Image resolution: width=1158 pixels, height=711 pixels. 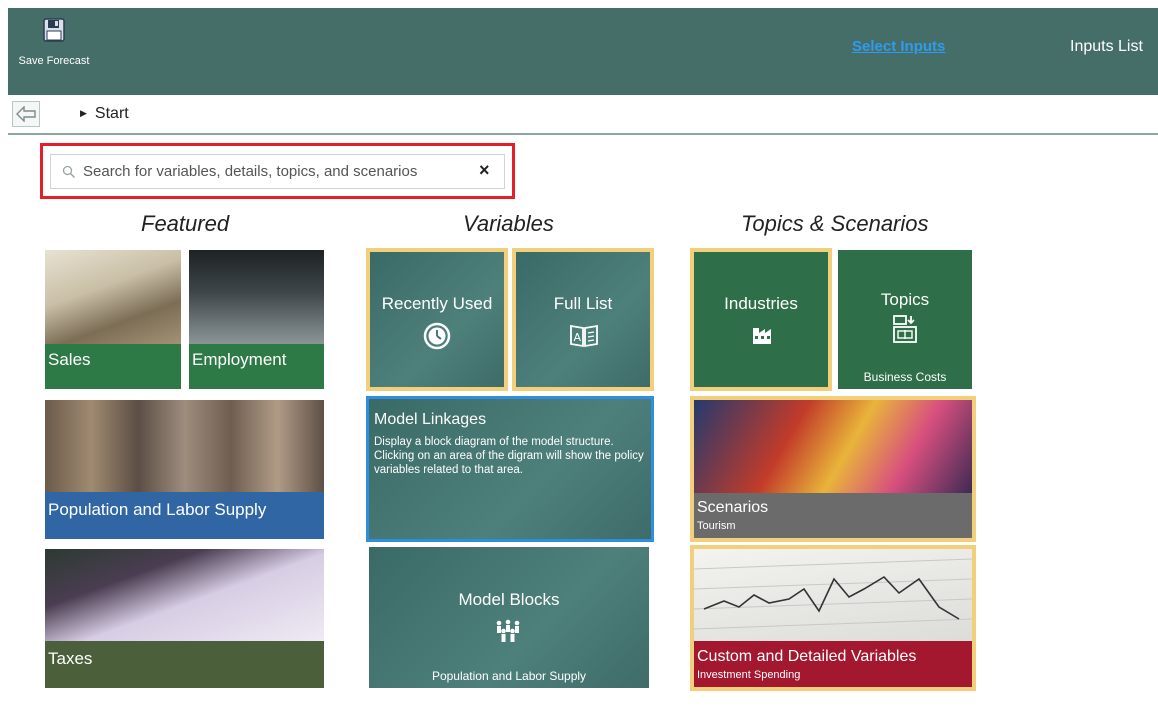 What do you see at coordinates (430, 419) in the screenshot?
I see `tile-model-linkages-title: Model Linkages` at bounding box center [430, 419].